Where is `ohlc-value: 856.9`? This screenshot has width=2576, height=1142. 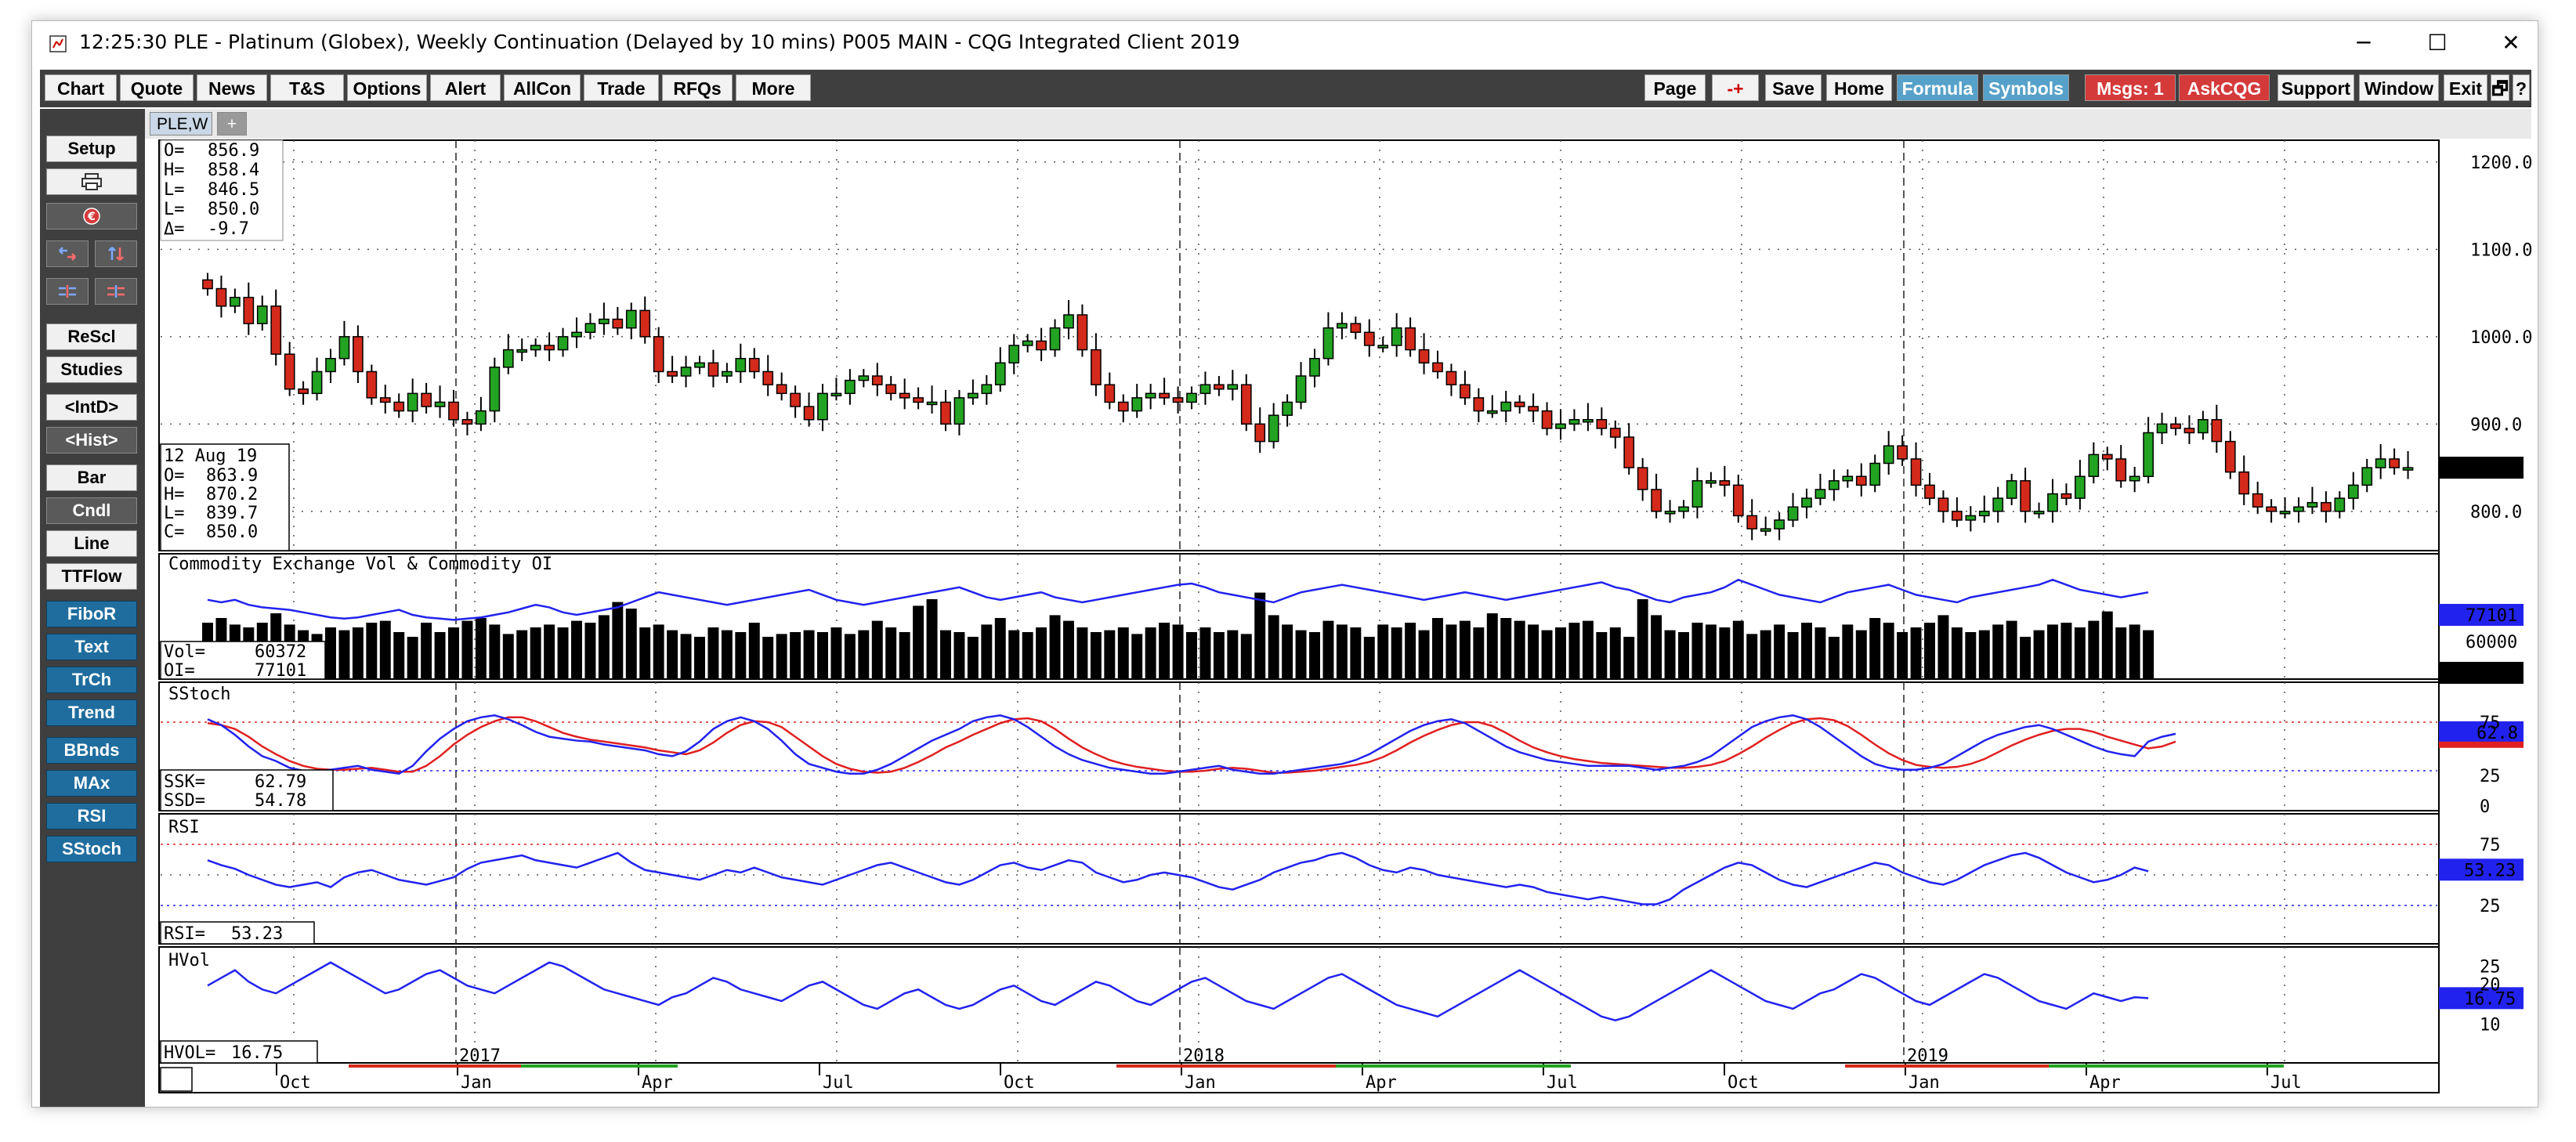 ohlc-value: 856.9 is located at coordinates (234, 151).